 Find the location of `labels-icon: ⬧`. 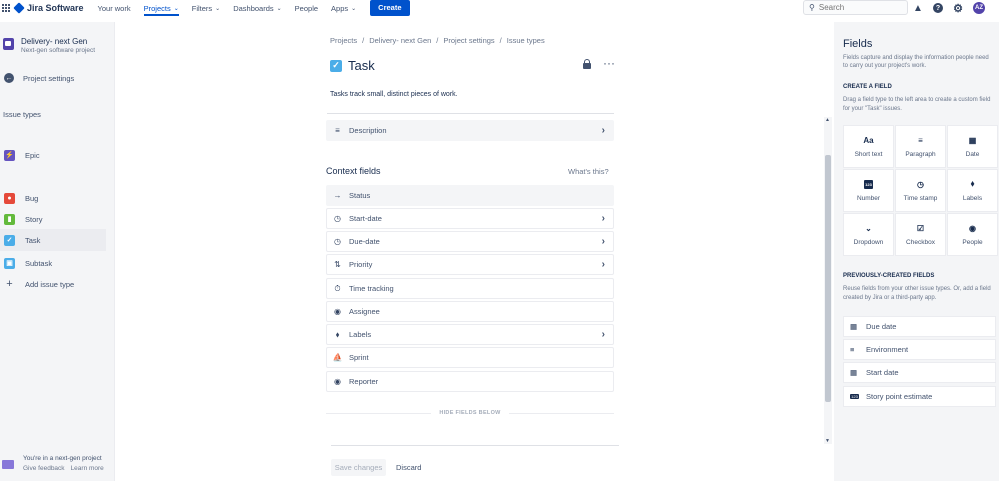

labels-icon: ⬧ is located at coordinates (972, 183).